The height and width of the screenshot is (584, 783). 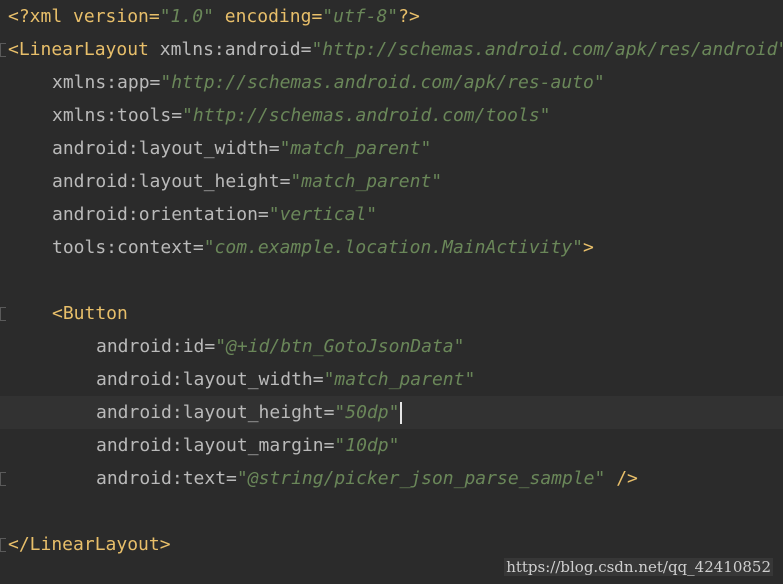 I want to click on code-line: android:id="@+id/btn_GotoJsonData", so click(x=391, y=346).